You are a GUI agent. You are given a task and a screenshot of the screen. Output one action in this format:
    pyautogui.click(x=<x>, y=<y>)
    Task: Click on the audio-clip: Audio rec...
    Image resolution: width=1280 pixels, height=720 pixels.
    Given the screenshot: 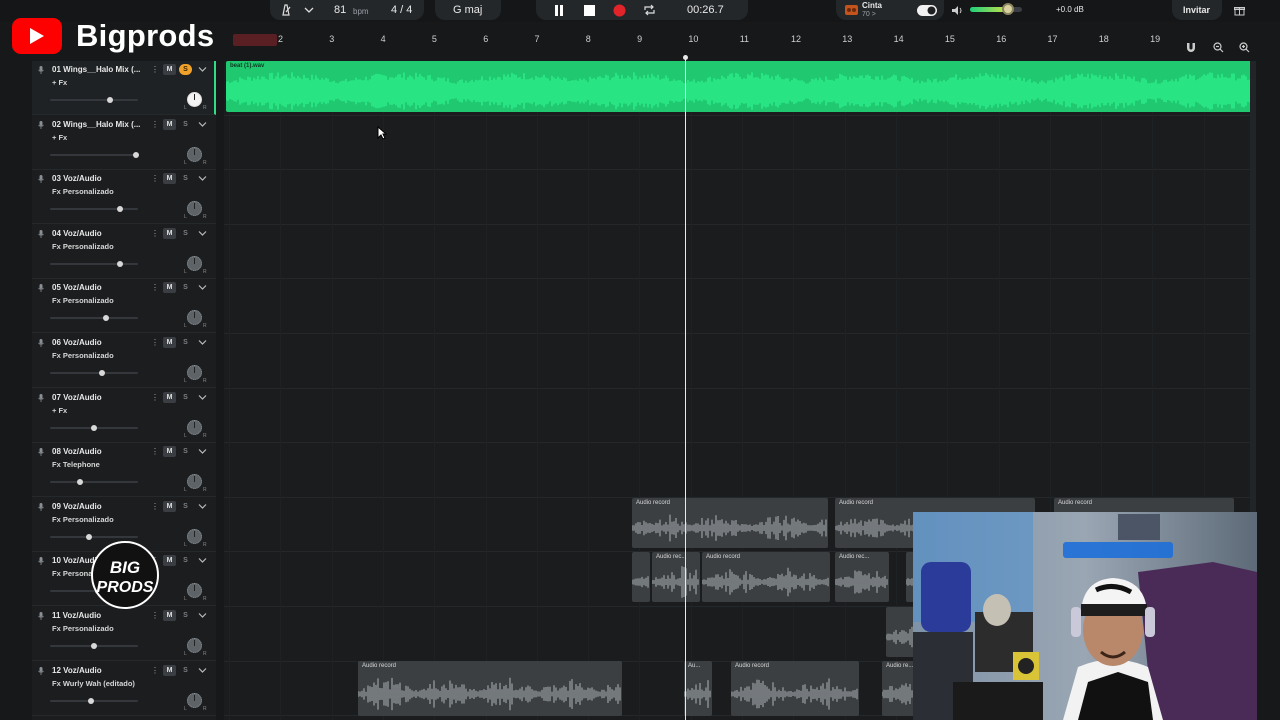 What is the action you would take?
    pyautogui.click(x=862, y=577)
    